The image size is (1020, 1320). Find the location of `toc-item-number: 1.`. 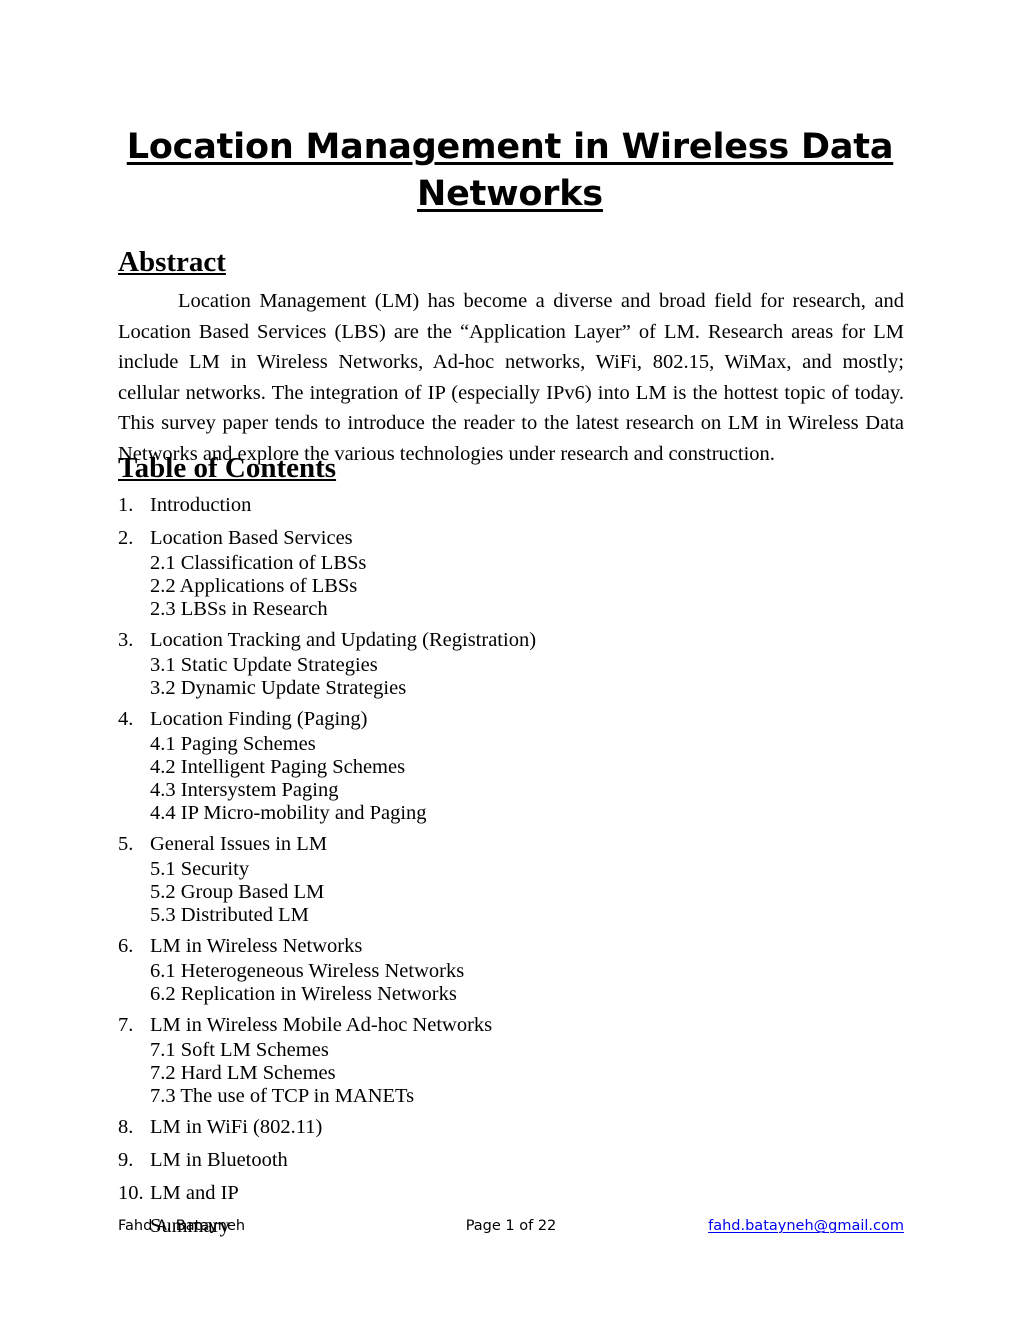

toc-item-number: 1. is located at coordinates (126, 505).